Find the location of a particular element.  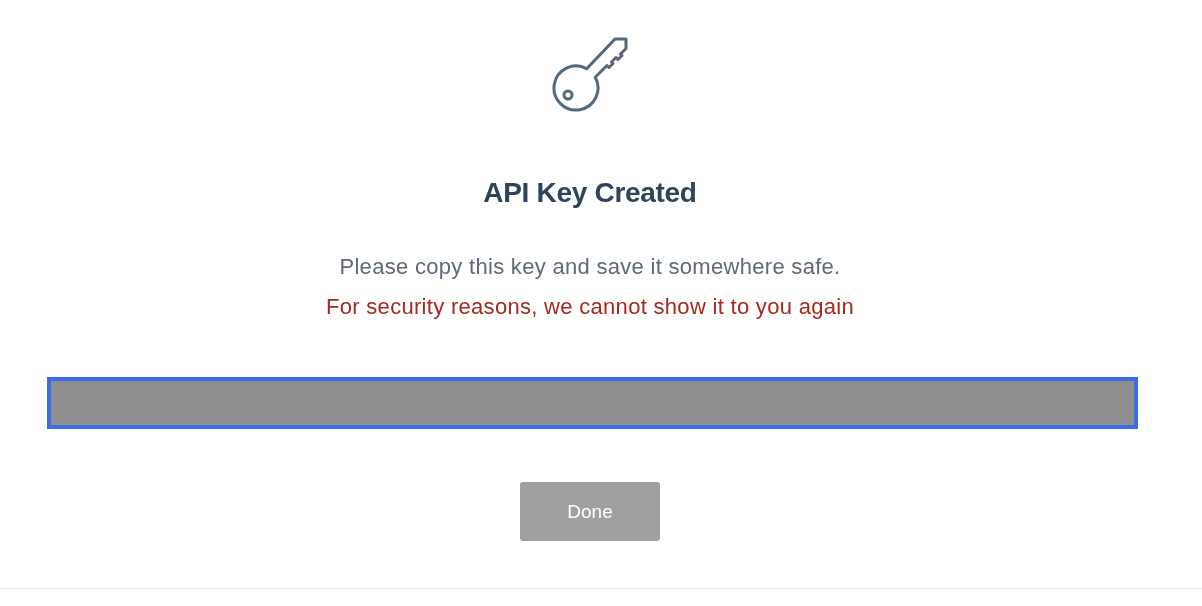

key-icon is located at coordinates (590, 75).